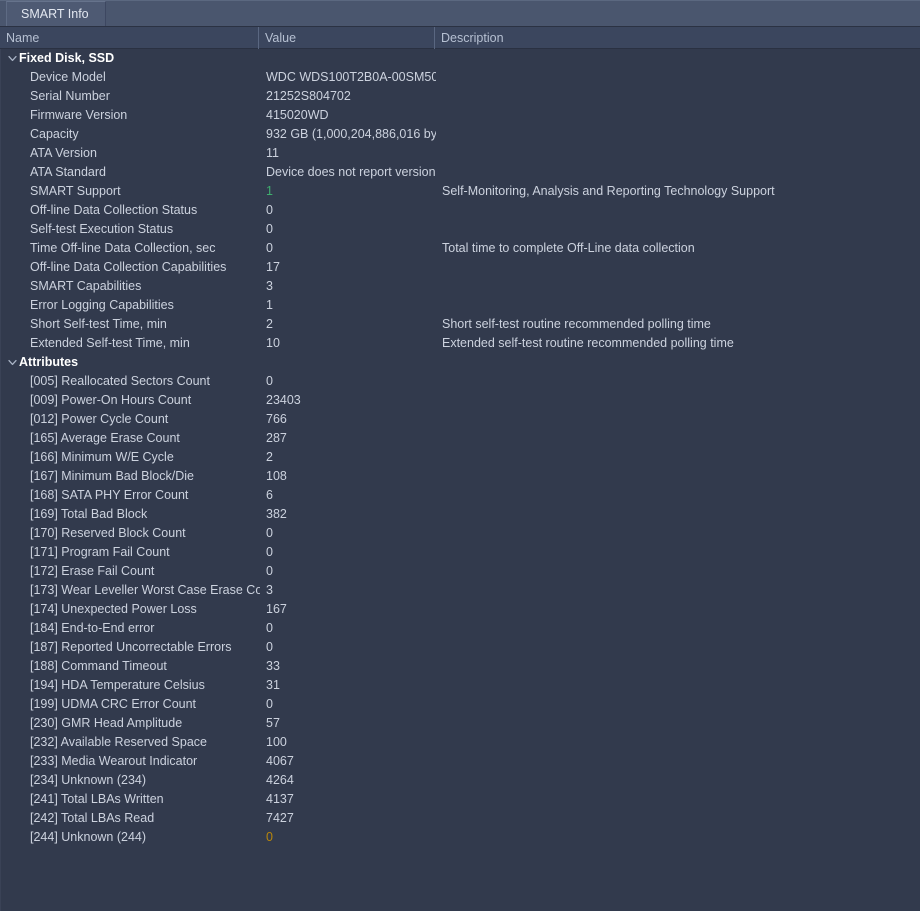 This screenshot has width=920, height=911. I want to click on tree-row-name-cell: Device Model, so click(130, 77).